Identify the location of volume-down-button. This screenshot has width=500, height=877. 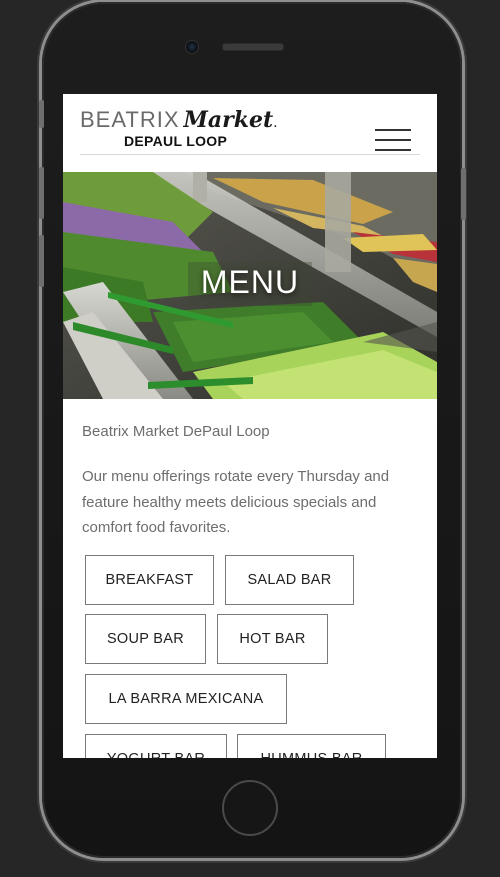
(41, 261).